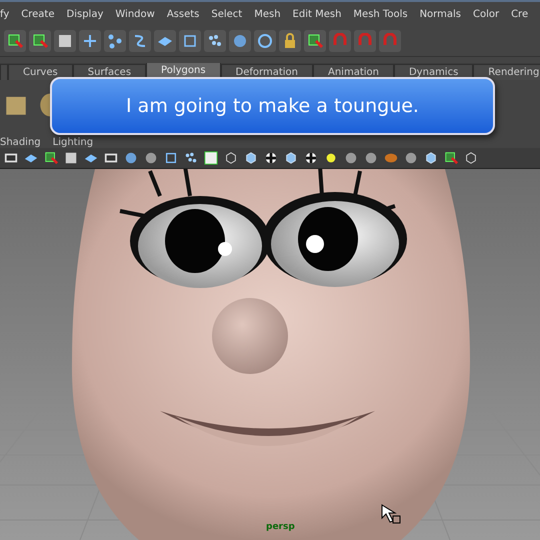 Image resolution: width=540 pixels, height=540 pixels. What do you see at coordinates (8, 14) in the screenshot?
I see `menu-item: fy` at bounding box center [8, 14].